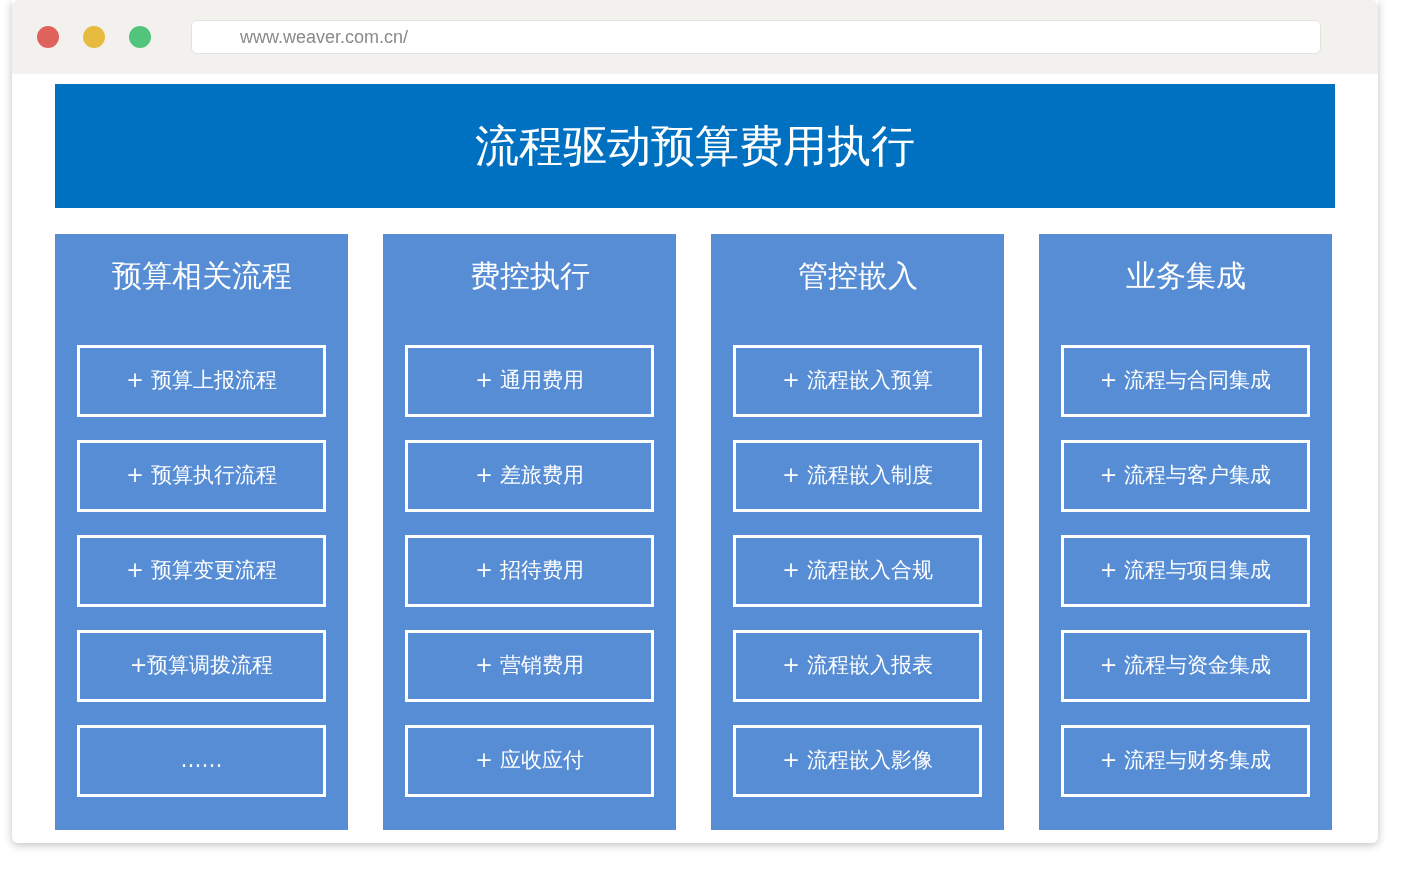 This screenshot has height=875, width=1425. I want to click on process-box: + 流程与资金集成, so click(1185, 666).